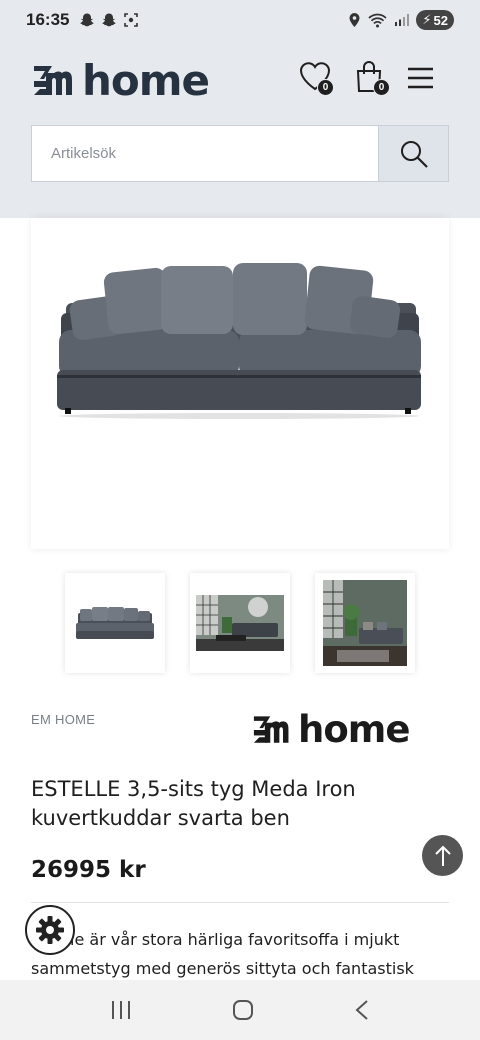 Image resolution: width=480 pixels, height=1040 pixels. I want to click on menu-icon, so click(420, 78).